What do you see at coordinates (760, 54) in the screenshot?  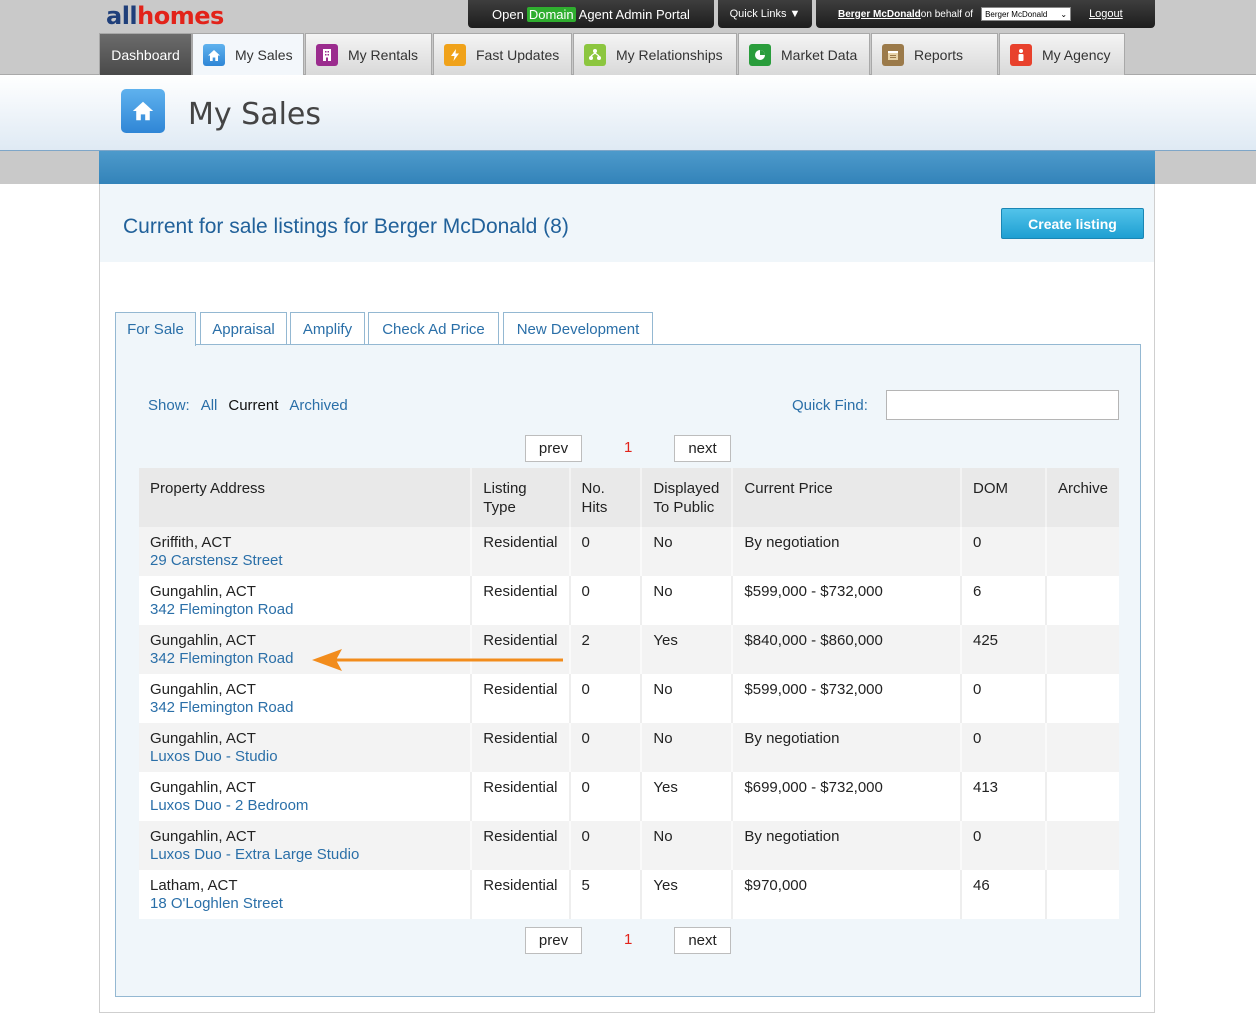 I see `pie-chart-icon` at bounding box center [760, 54].